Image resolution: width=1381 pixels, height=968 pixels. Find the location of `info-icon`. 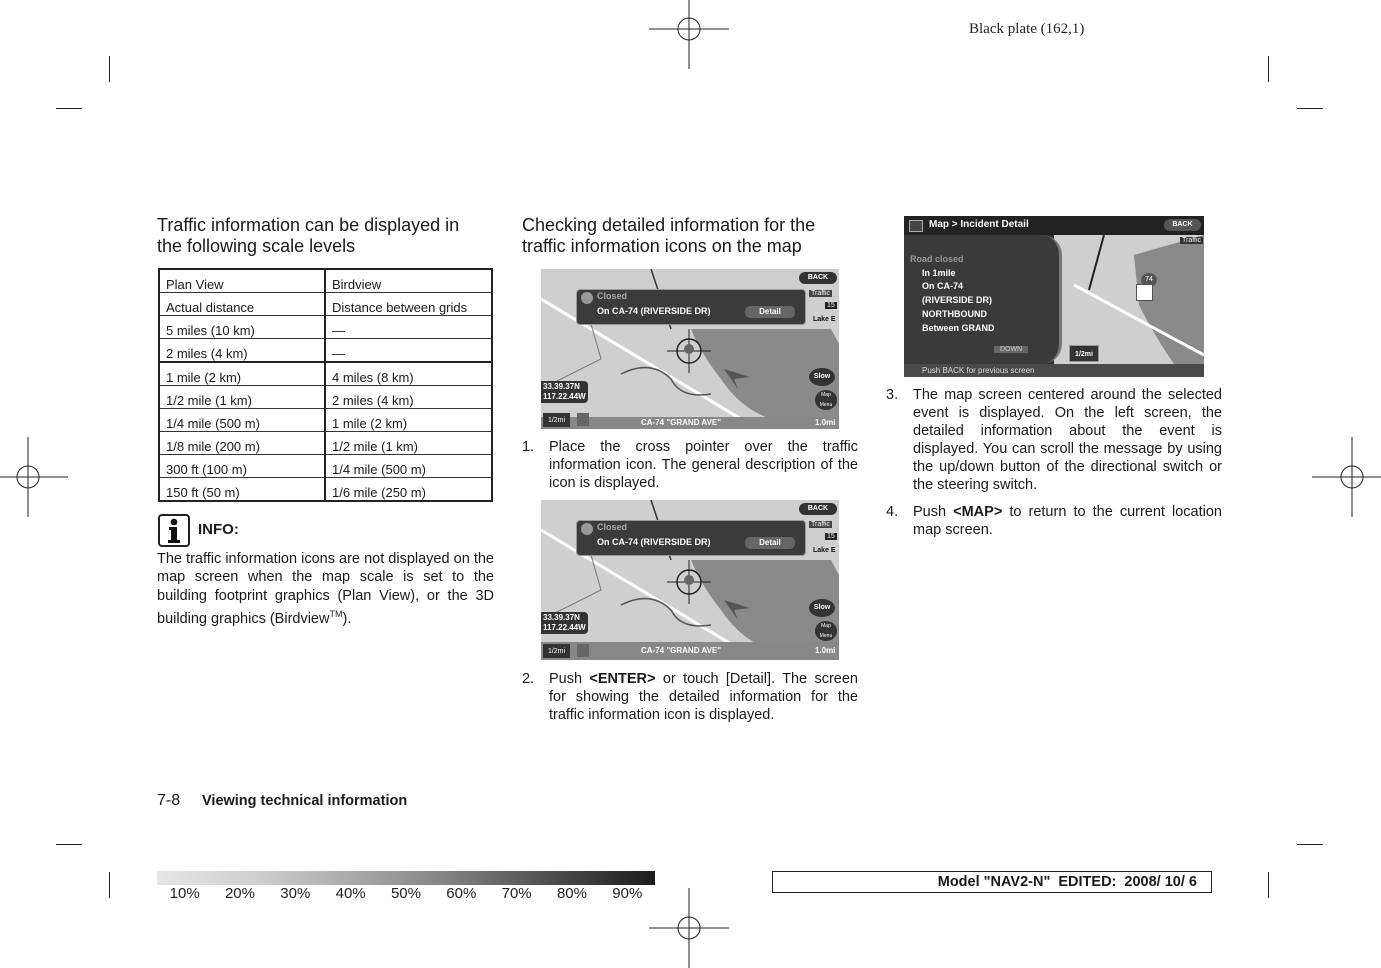

info-icon is located at coordinates (174, 530).